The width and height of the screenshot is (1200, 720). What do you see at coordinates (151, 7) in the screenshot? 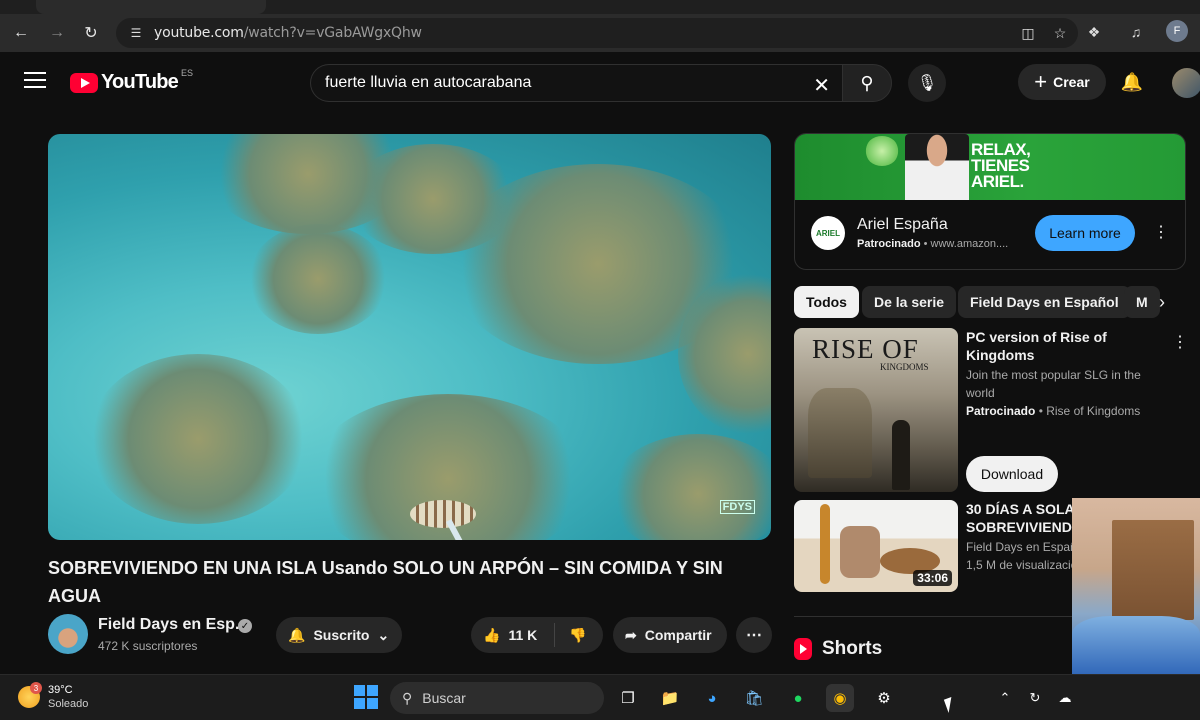
I see `browser-tab` at bounding box center [151, 7].